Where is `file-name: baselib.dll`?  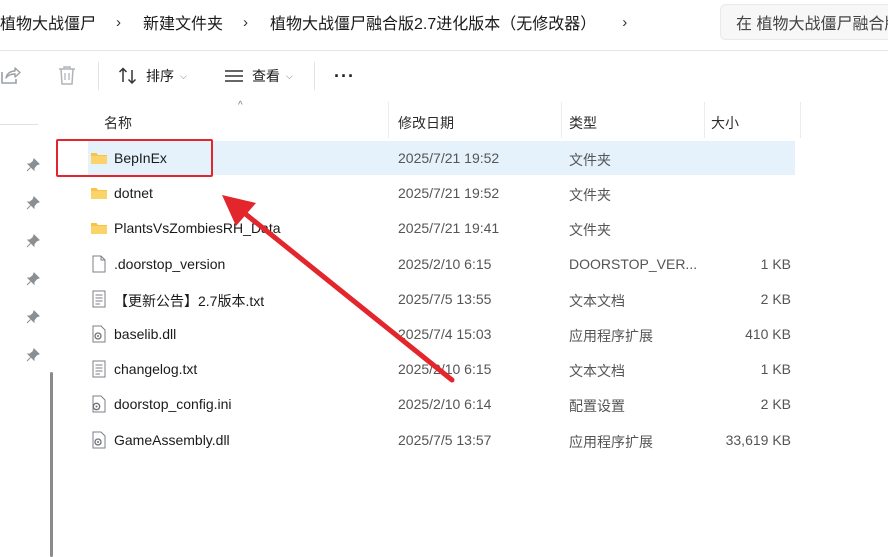 file-name: baselib.dll is located at coordinates (145, 334).